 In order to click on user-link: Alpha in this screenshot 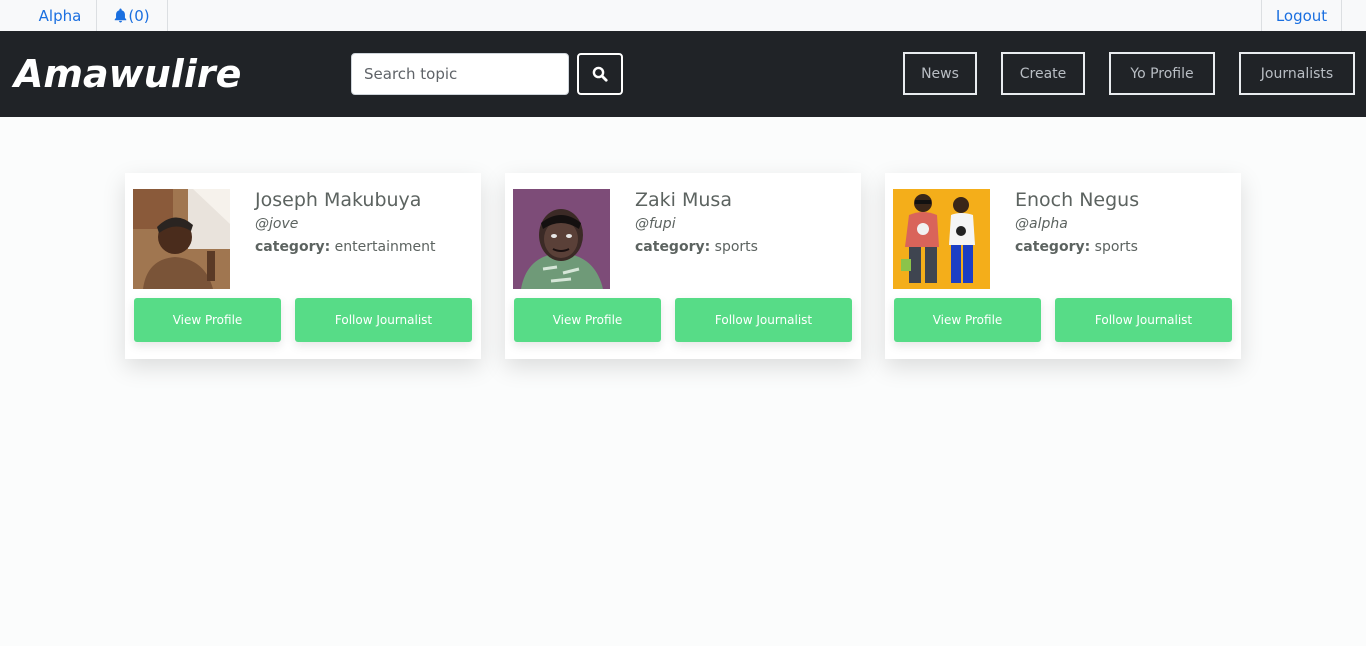, I will do `click(60, 15)`.